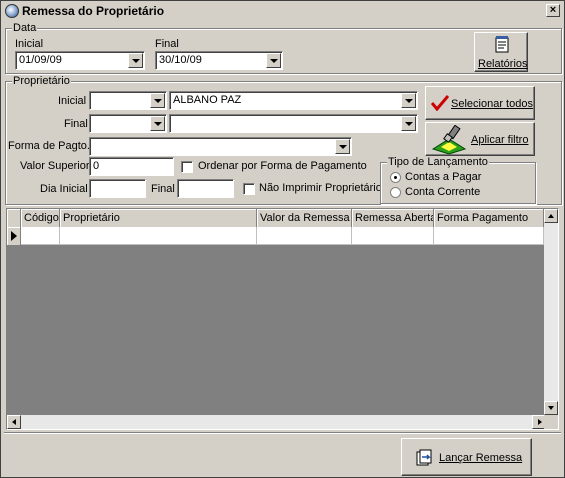 This screenshot has height=478, width=565. What do you see at coordinates (207, 100) in the screenshot?
I see `proprietario-inicial-name-value: ALBANO PAZ` at bounding box center [207, 100].